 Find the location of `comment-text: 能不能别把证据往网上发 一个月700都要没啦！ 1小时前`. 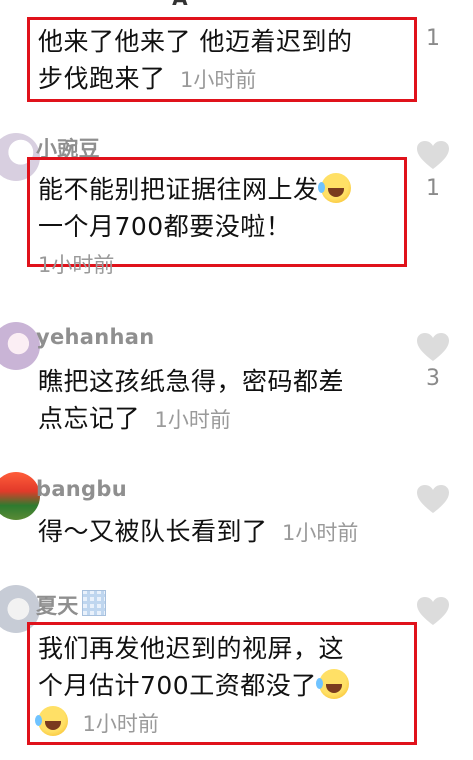

comment-text: 能不能别把证据往网上发 一个月700都要没啦！ 1小时前 is located at coordinates (215, 227).